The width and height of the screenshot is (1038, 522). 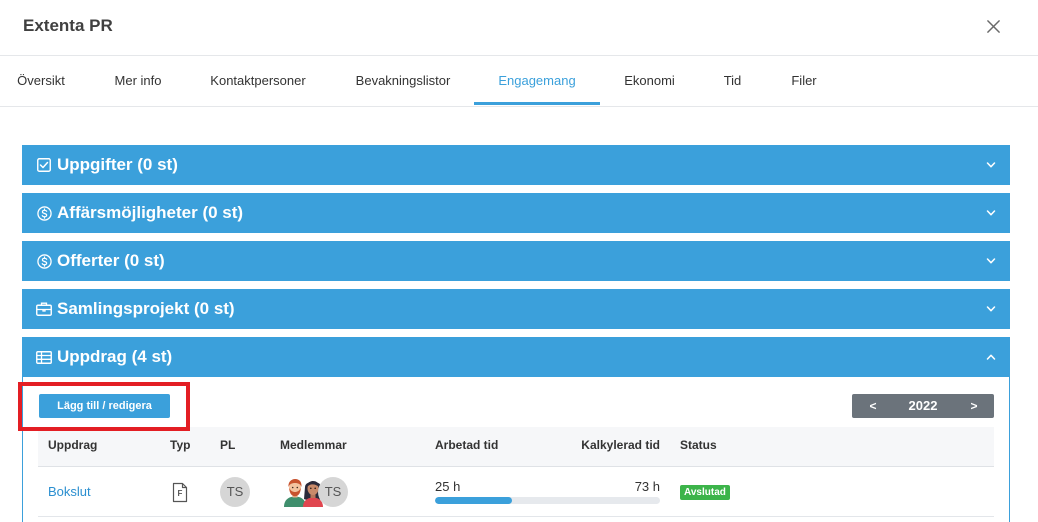 I want to click on column-header-pl: PL, so click(x=228, y=445).